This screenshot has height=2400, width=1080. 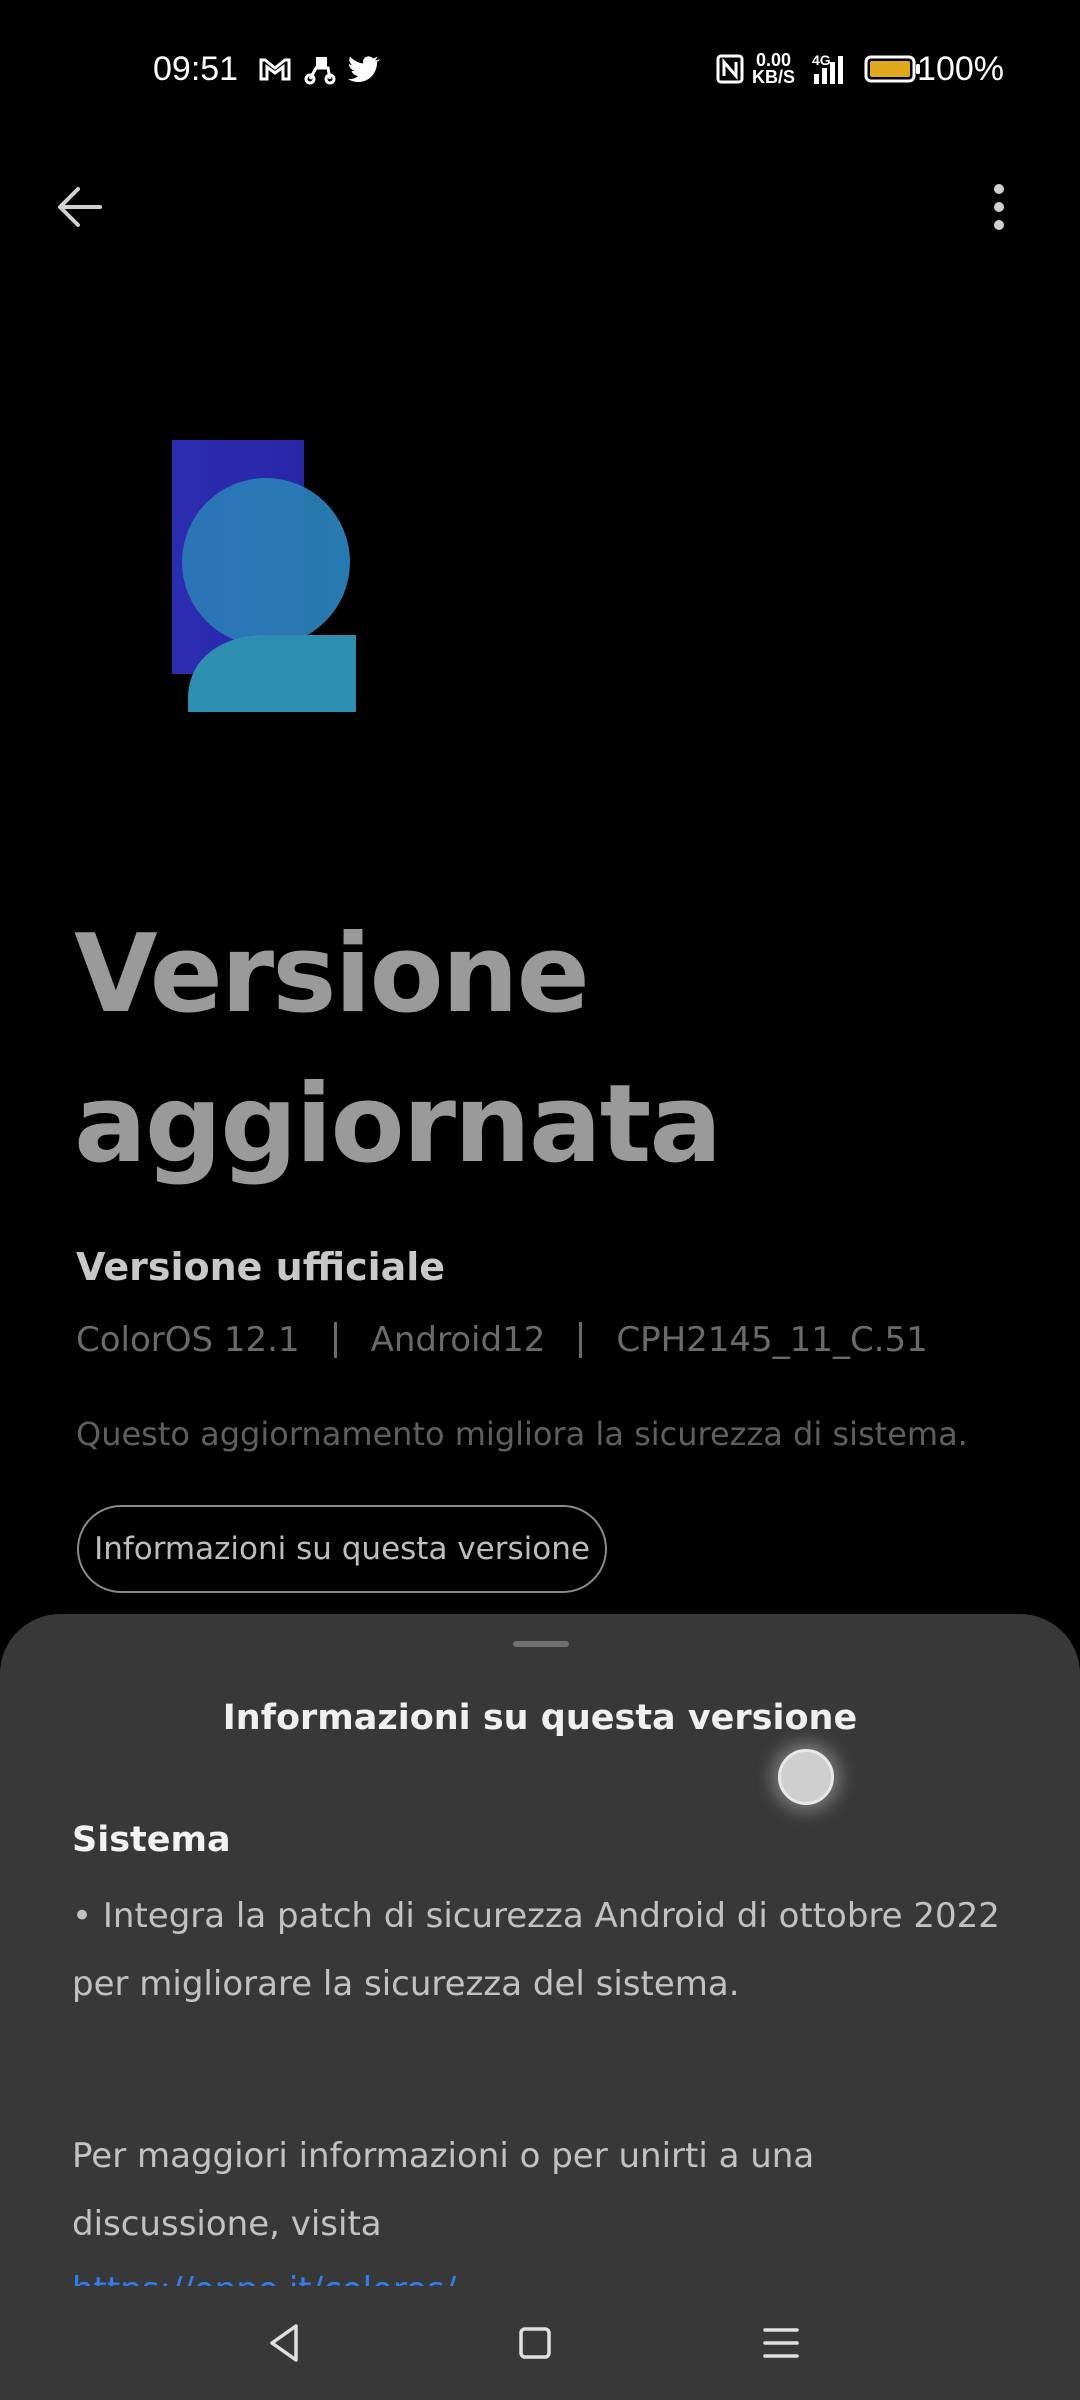 I want to click on nfc-icon, so click(x=730, y=69).